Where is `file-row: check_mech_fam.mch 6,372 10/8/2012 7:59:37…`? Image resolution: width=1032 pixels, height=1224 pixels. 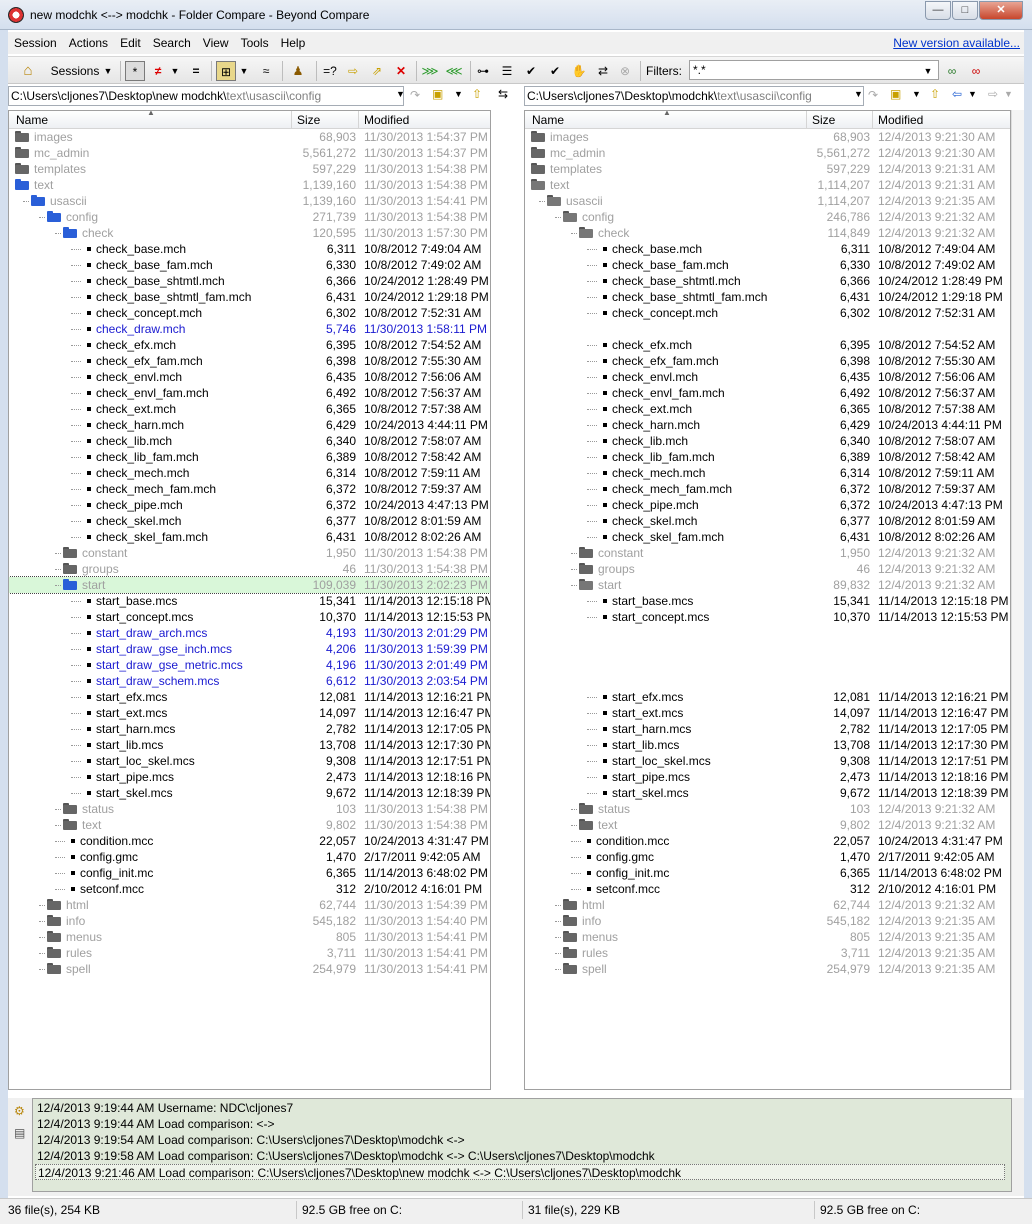 file-row: check_mech_fam.mch 6,372 10/8/2012 7:59:37… is located at coordinates (767, 489).